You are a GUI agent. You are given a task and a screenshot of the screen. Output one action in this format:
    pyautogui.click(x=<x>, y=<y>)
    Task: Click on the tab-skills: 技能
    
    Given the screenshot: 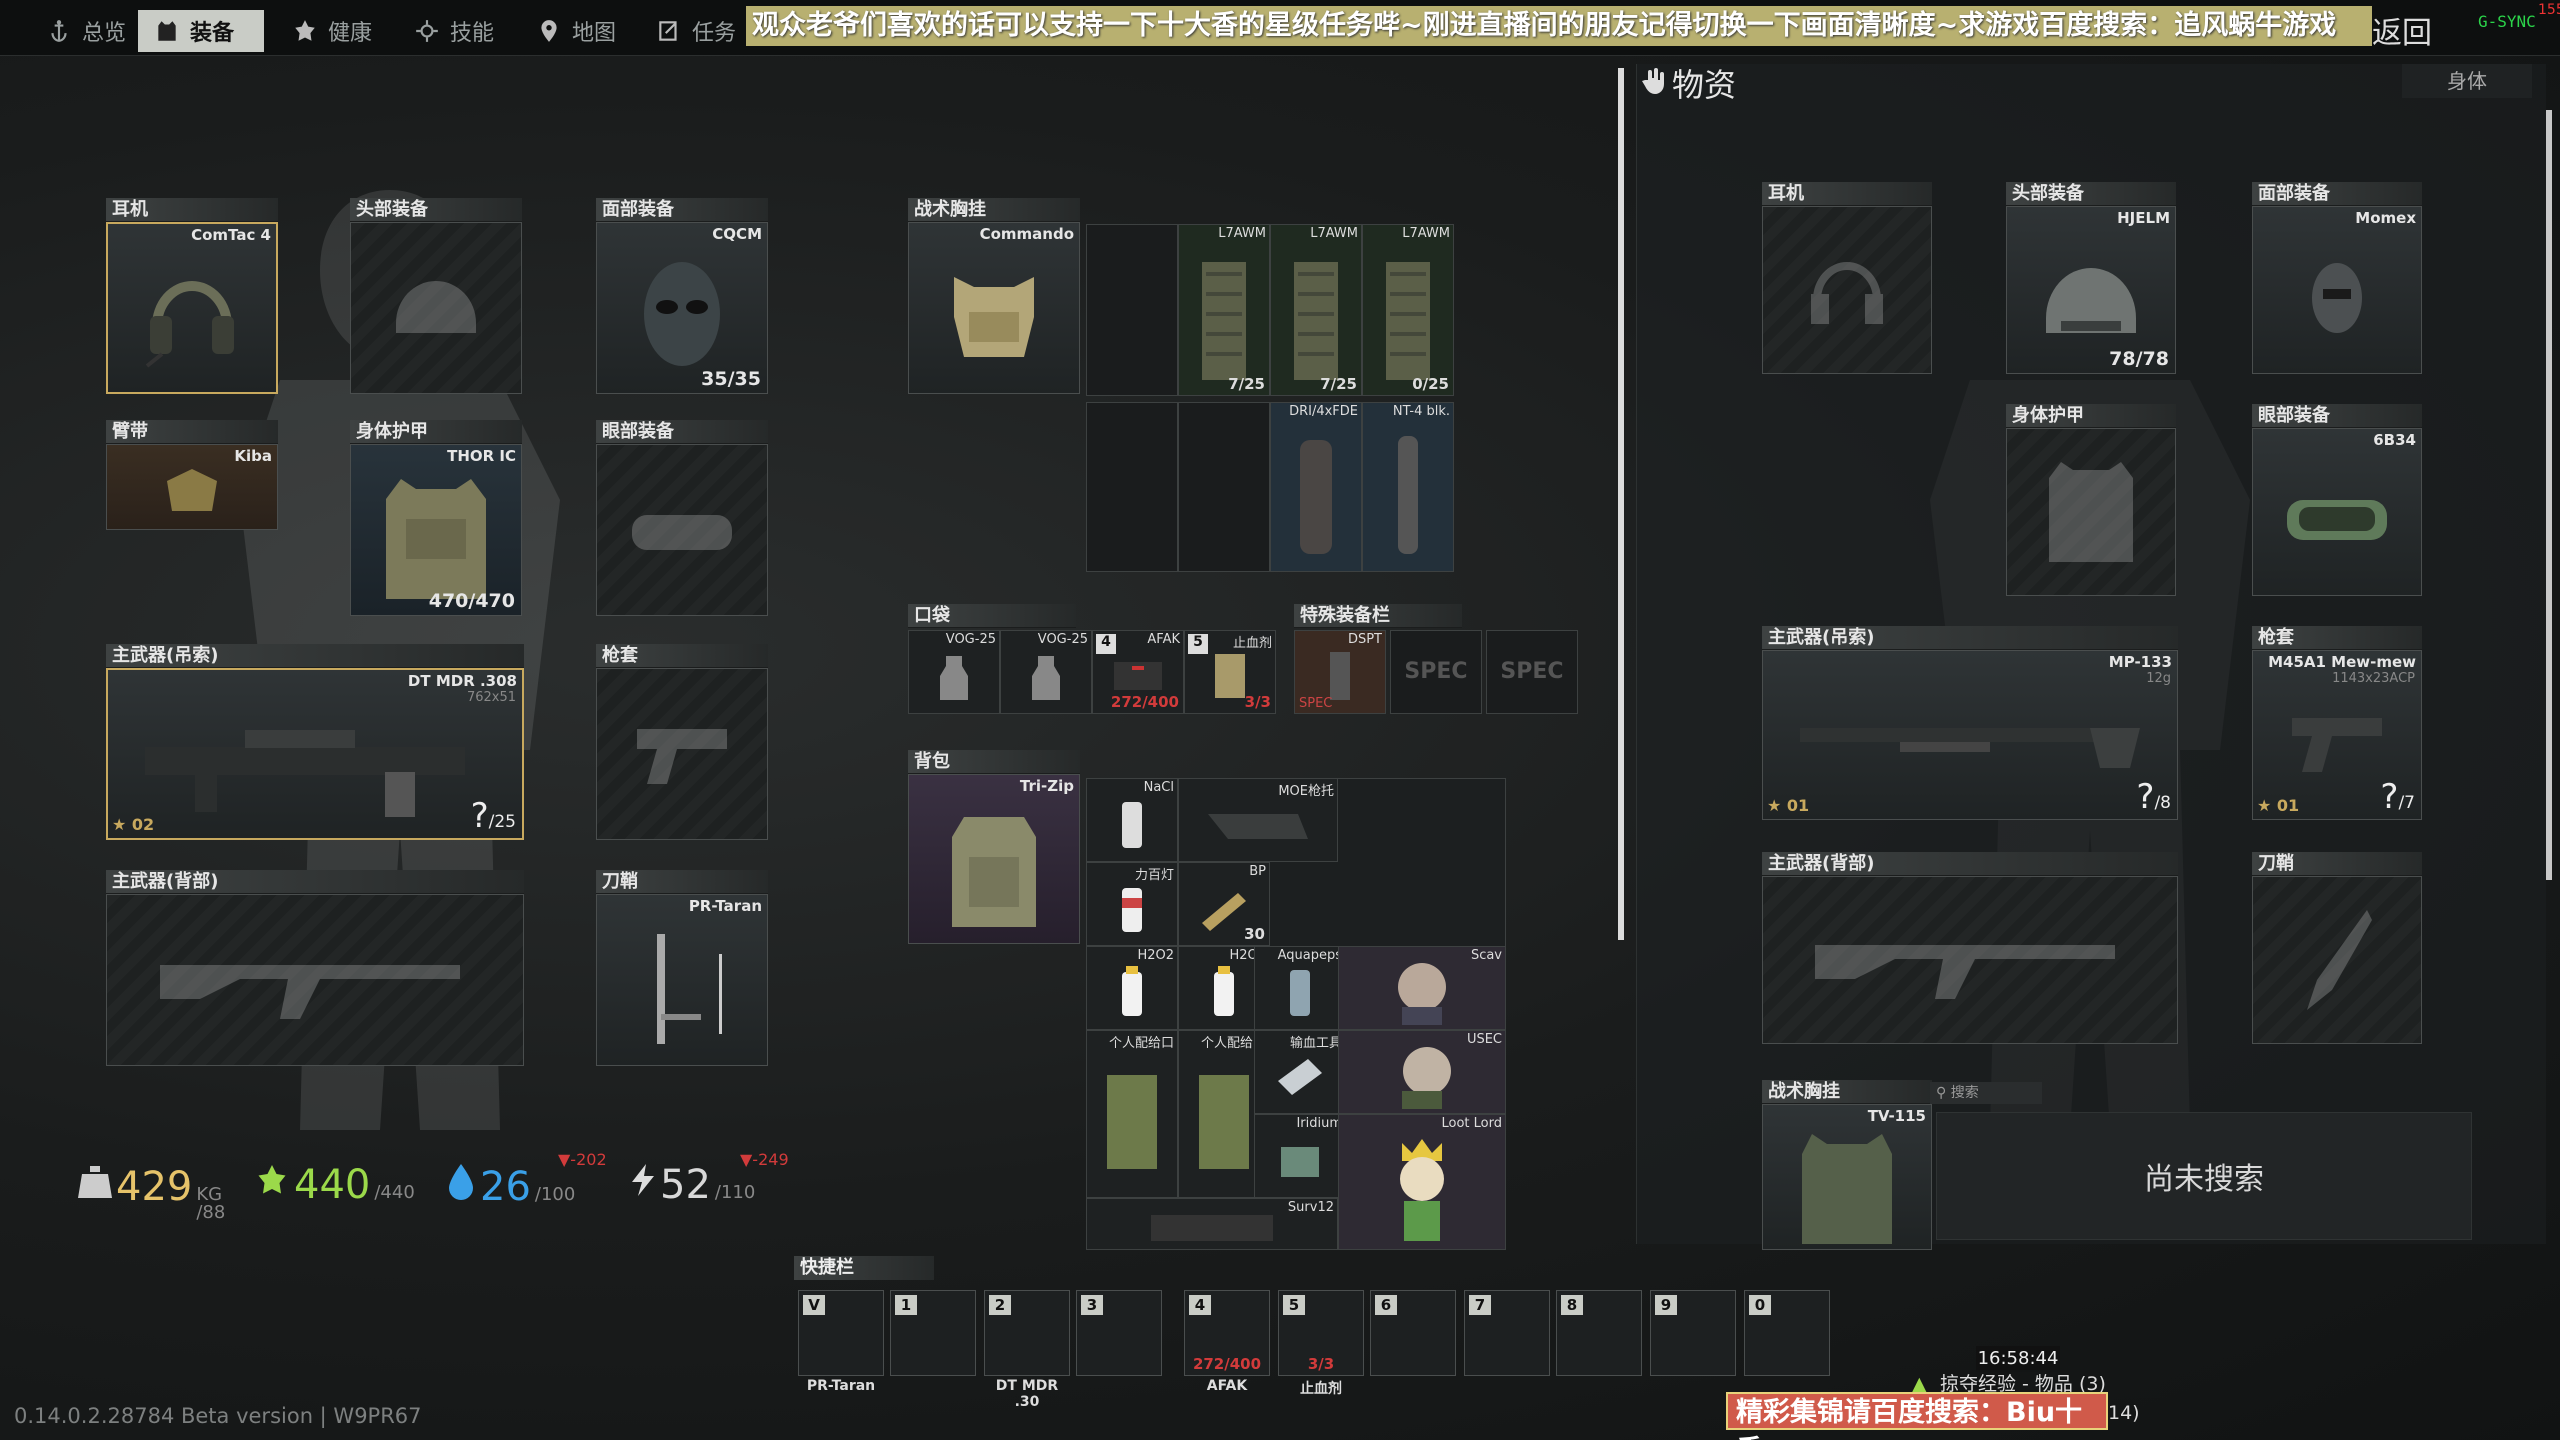 What is the action you would take?
    pyautogui.click(x=454, y=31)
    